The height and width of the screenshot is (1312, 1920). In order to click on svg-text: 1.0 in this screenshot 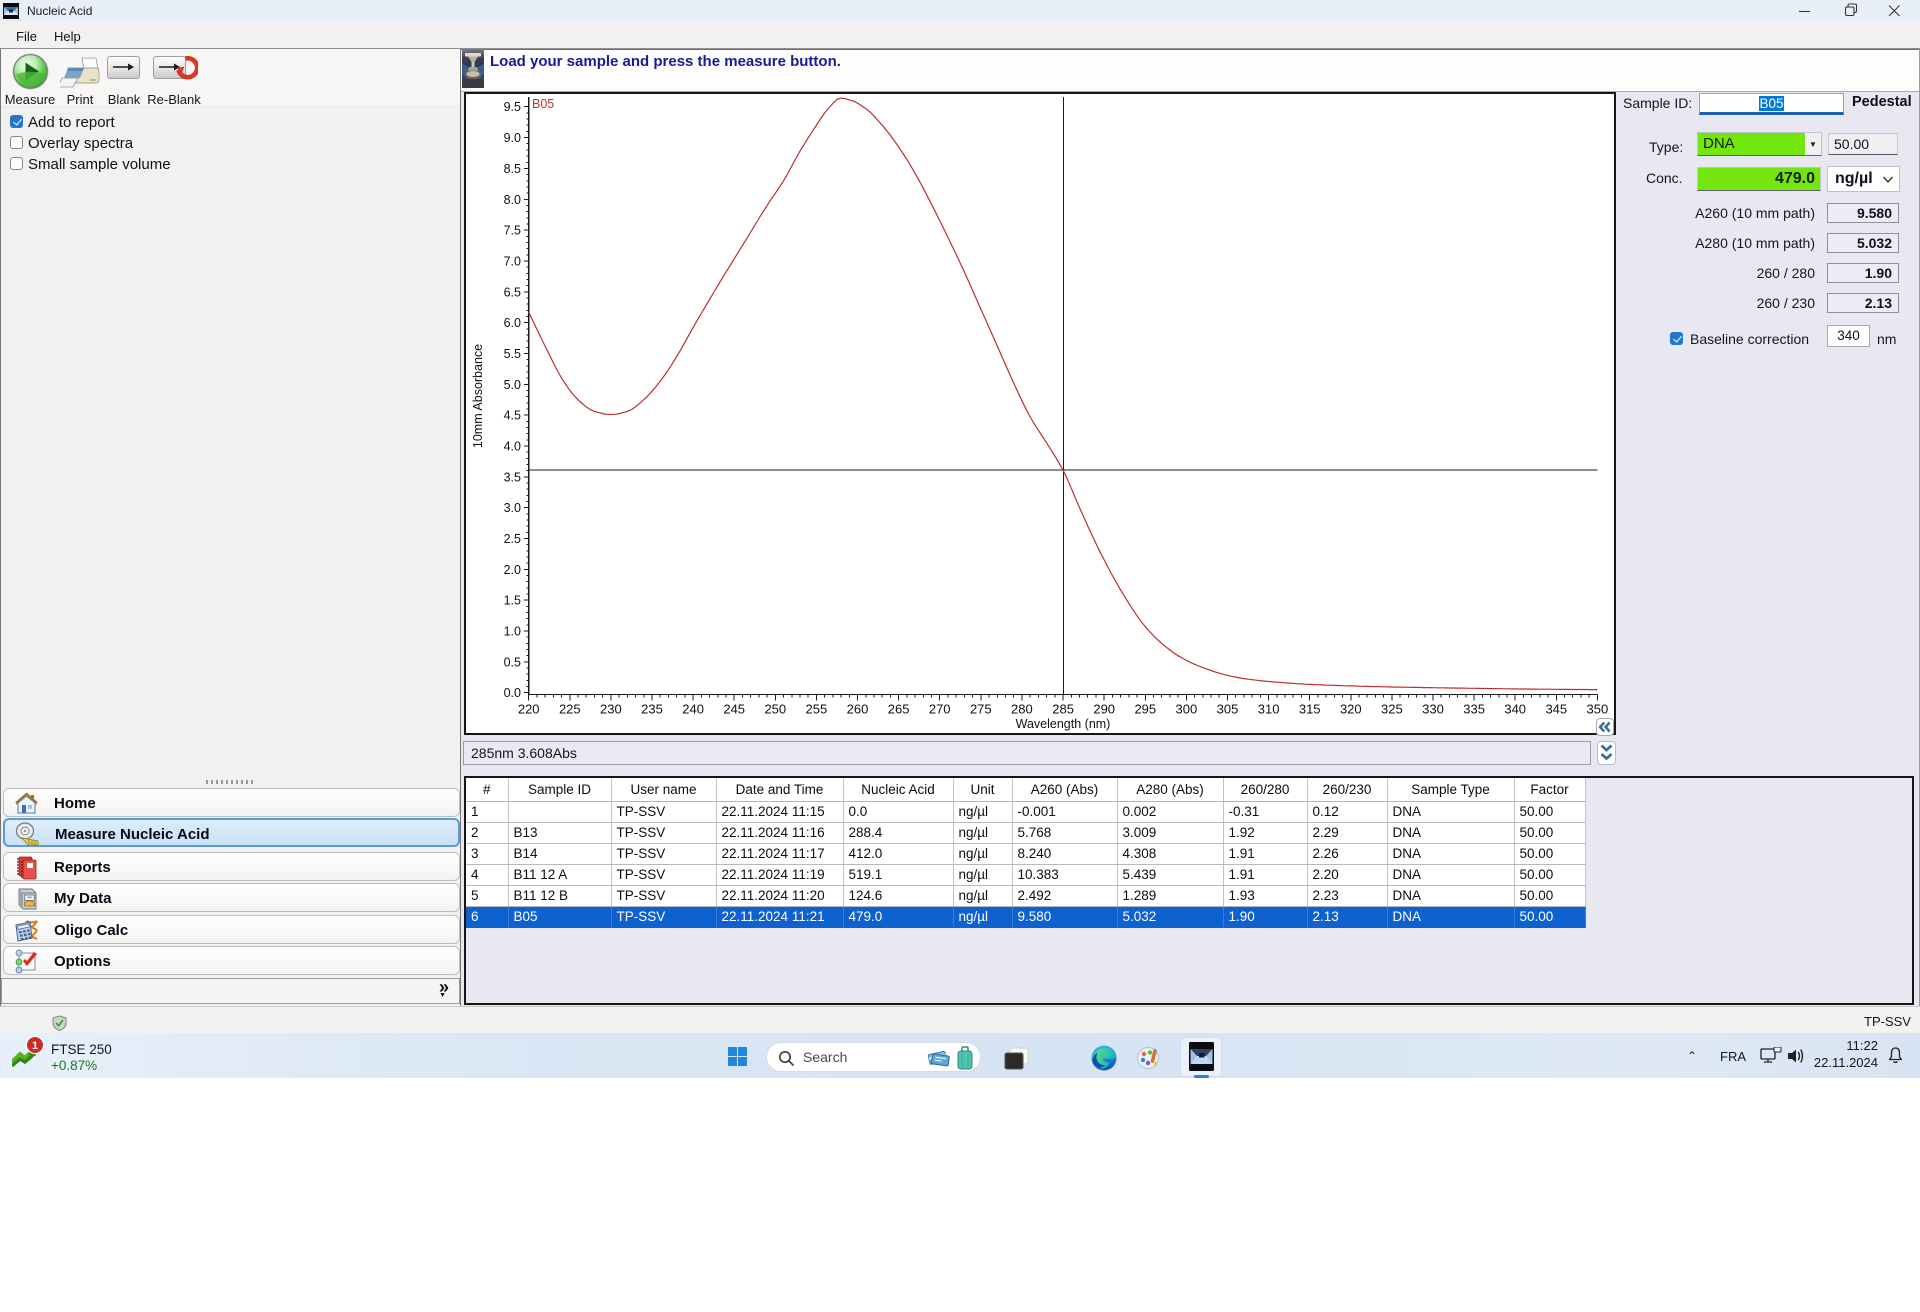, I will do `click(512, 632)`.